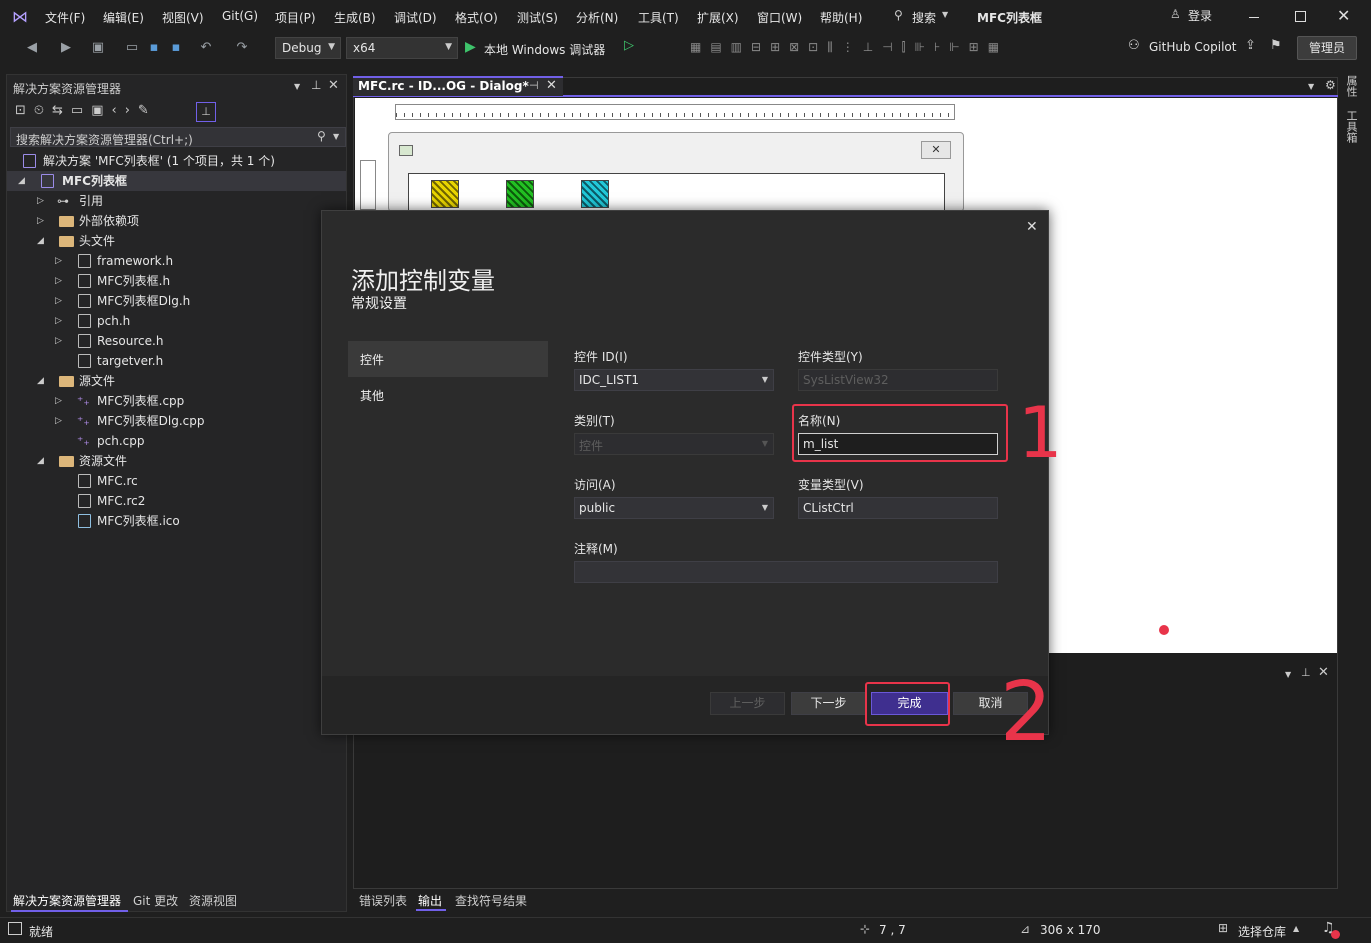 The image size is (1371, 943). I want to click on tab-solution-explorer: 解决方案资源管理器, so click(67, 900).